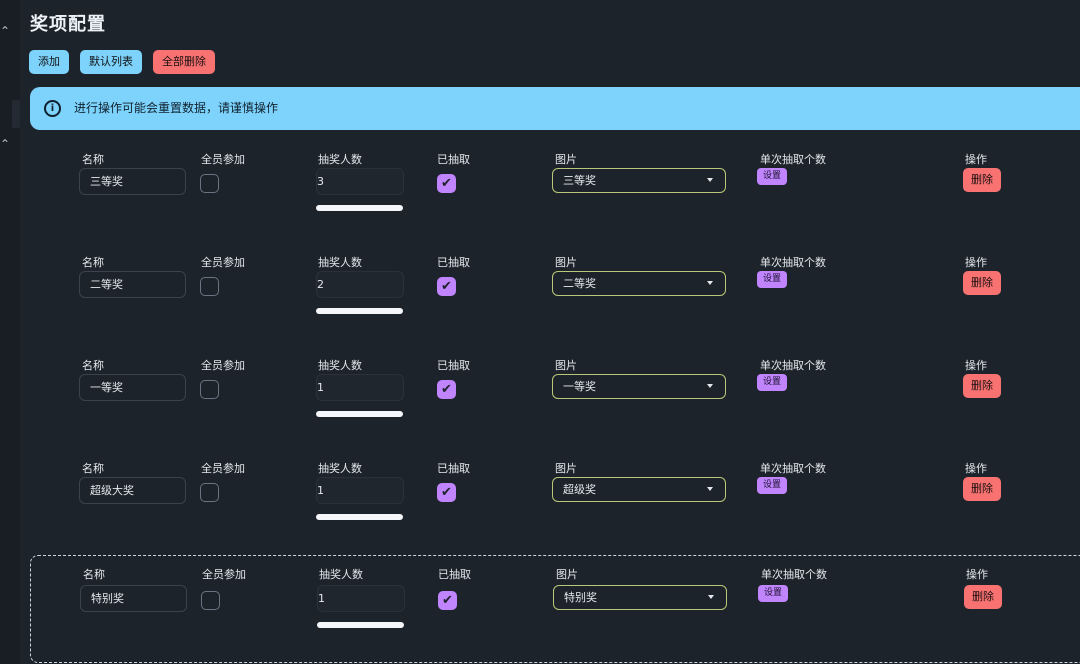  I want to click on image-select-value: 三等奖, so click(579, 180).